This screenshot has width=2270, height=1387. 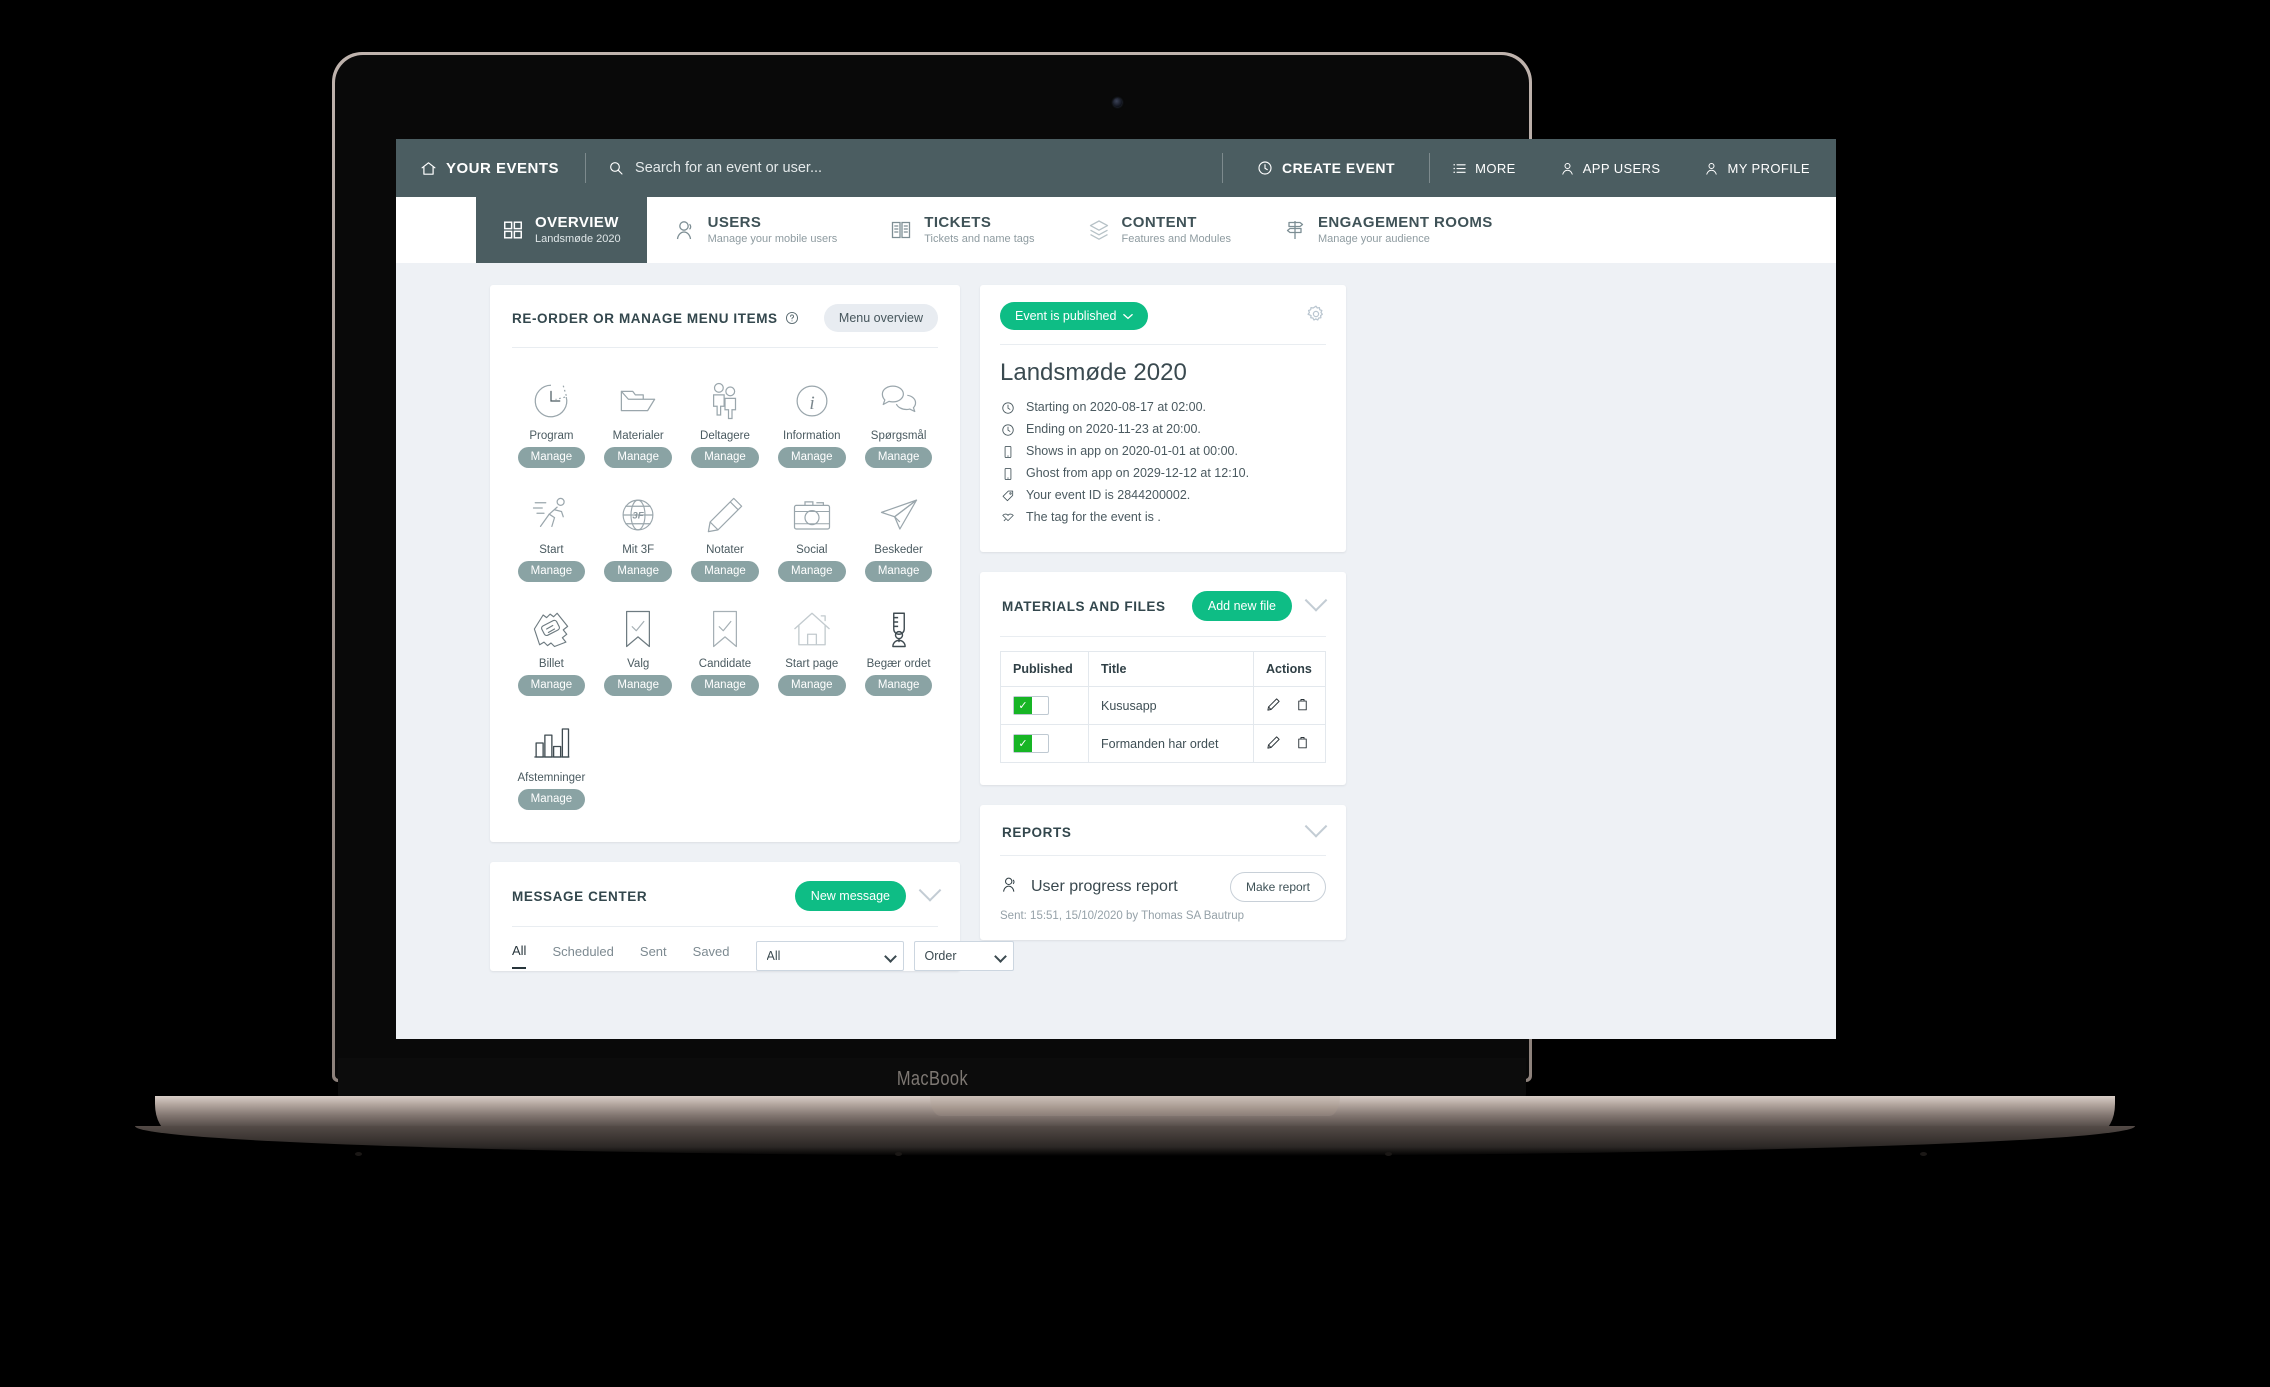 I want to click on svg-text: 3F, so click(x=639, y=516).